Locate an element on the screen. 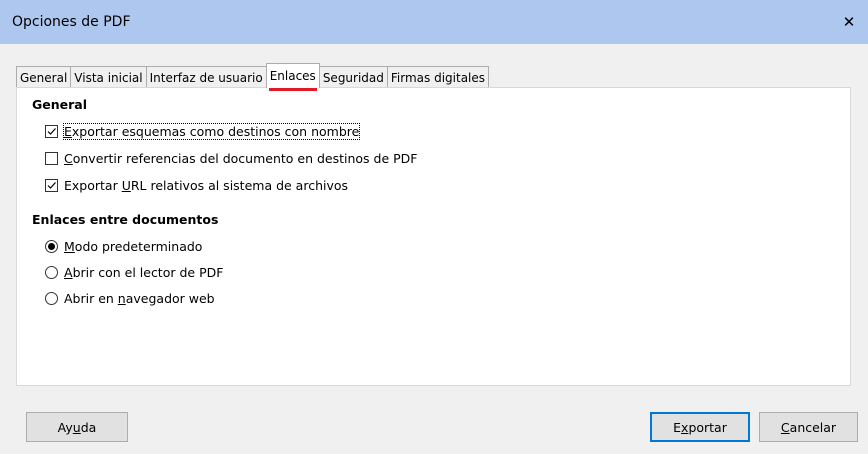 This screenshot has height=454, width=868. tab-general: General is located at coordinates (44, 77).